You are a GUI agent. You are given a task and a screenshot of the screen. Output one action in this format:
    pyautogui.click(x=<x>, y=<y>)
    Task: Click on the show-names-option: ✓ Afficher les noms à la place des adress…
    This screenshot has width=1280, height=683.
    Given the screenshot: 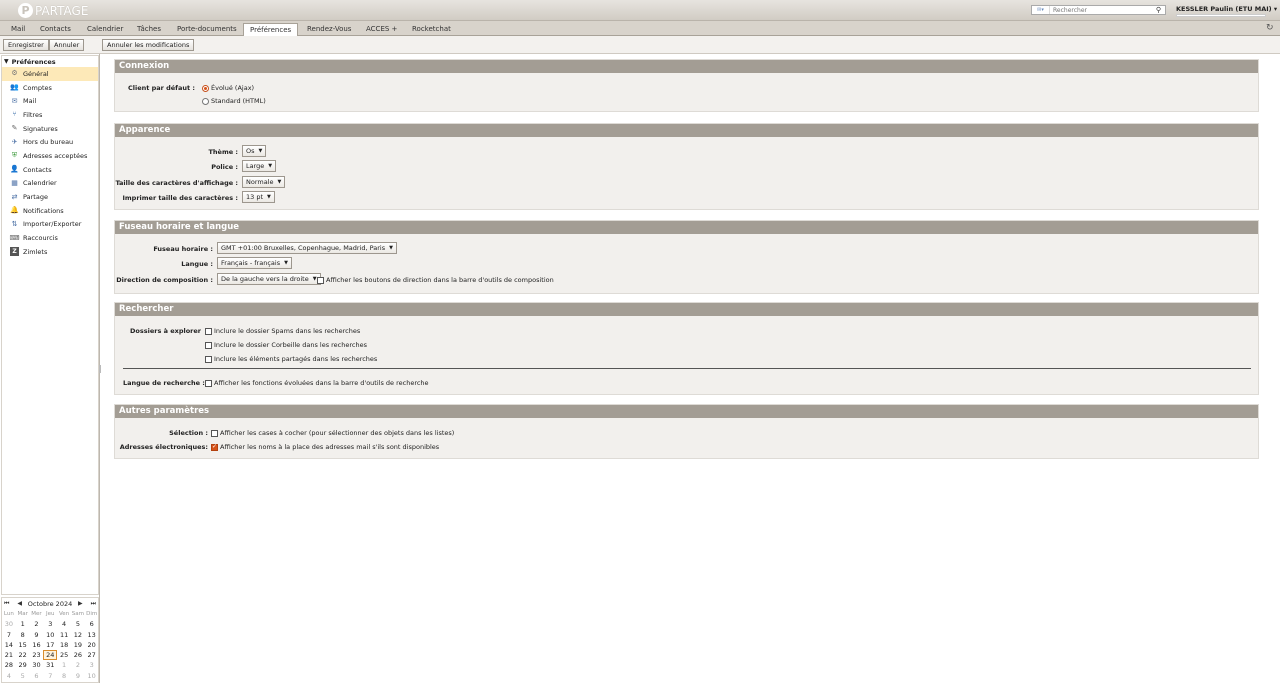 What is the action you would take?
    pyautogui.click(x=325, y=447)
    